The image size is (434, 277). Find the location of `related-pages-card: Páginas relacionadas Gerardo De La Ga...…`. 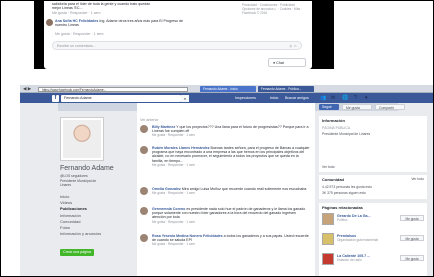

related-pages-card: Páginas relacionadas Gerardo De La Ga...… is located at coordinates (373, 239).